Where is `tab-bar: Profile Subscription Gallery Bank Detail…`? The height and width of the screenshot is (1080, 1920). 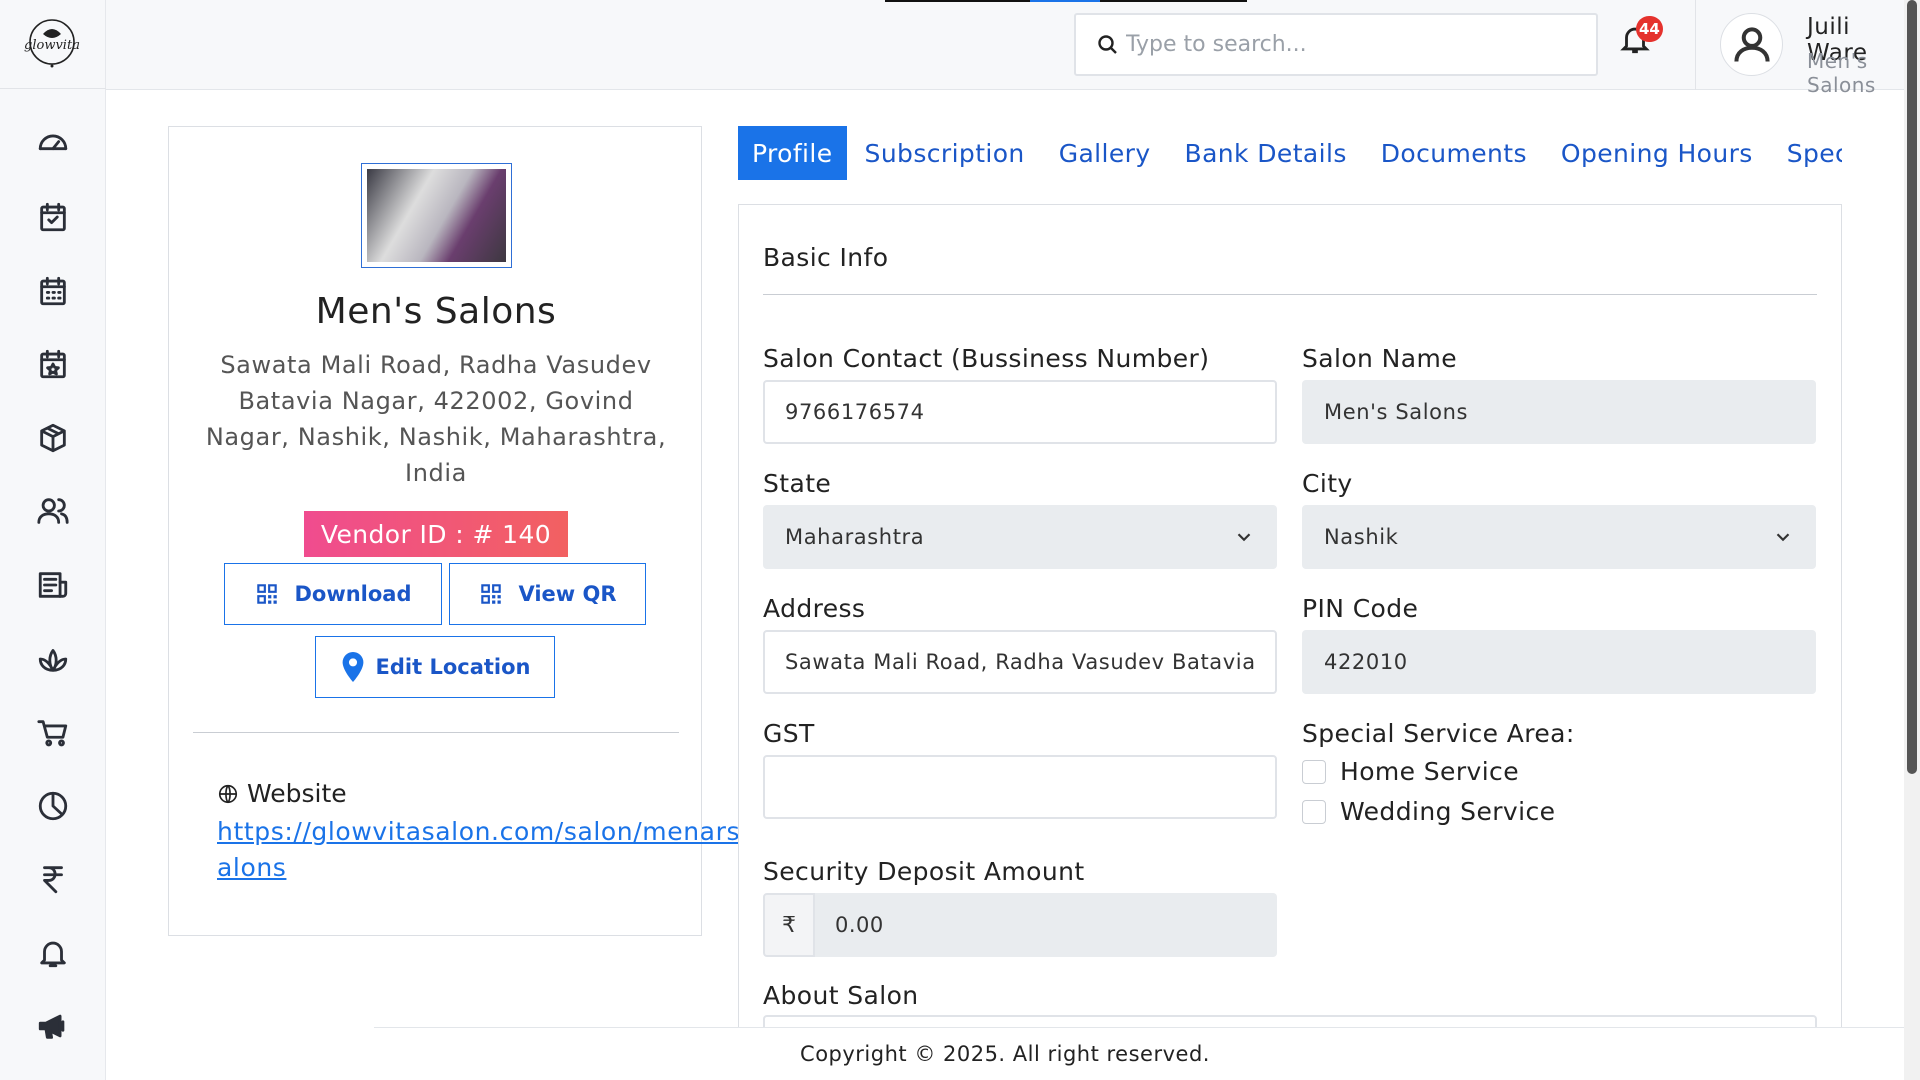
tab-bar: Profile Subscription Gallery Bank Detail… is located at coordinates (1290, 153).